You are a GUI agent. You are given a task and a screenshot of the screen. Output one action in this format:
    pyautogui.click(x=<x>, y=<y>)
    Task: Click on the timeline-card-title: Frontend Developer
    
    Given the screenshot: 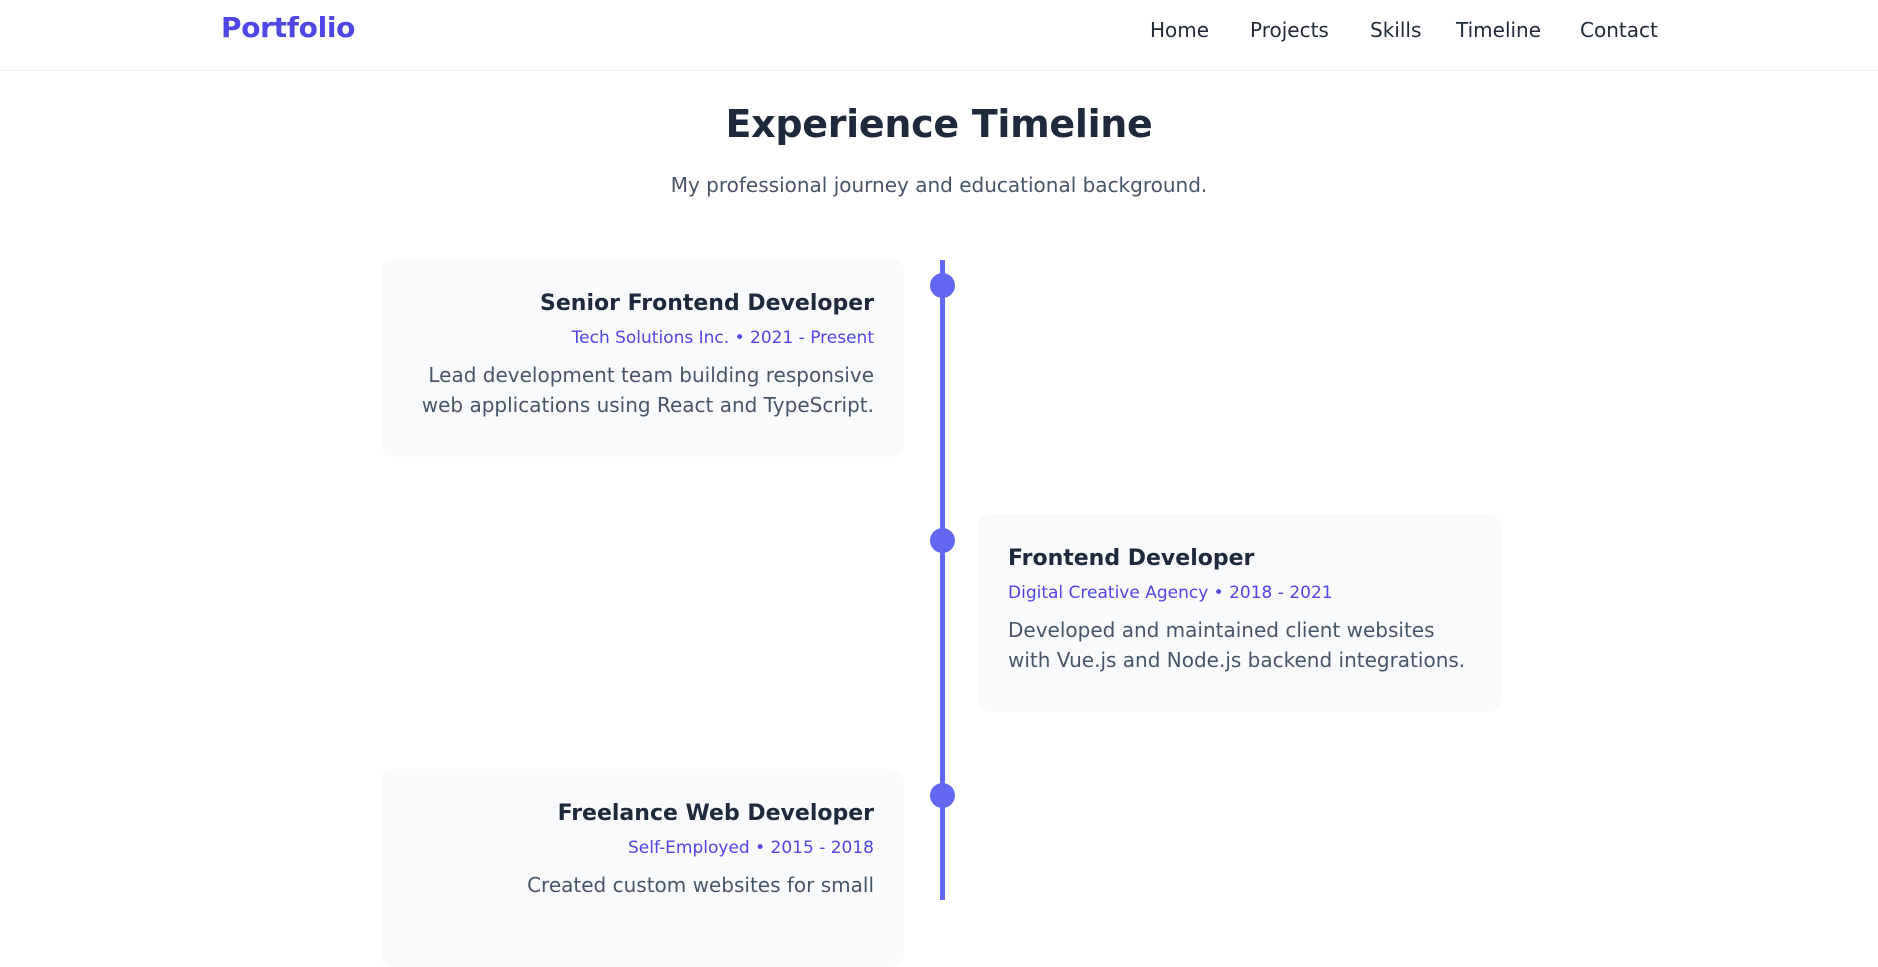 What is the action you would take?
    pyautogui.click(x=1131, y=558)
    